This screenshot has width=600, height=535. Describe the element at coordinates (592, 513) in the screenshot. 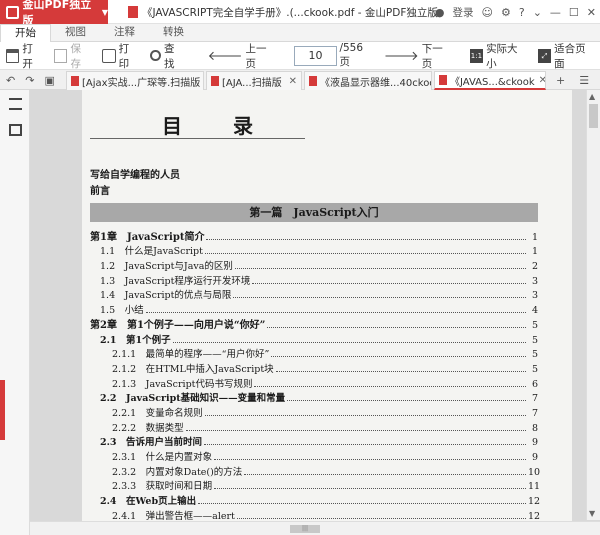

I see `scroll-down-icon: ▼` at that location.